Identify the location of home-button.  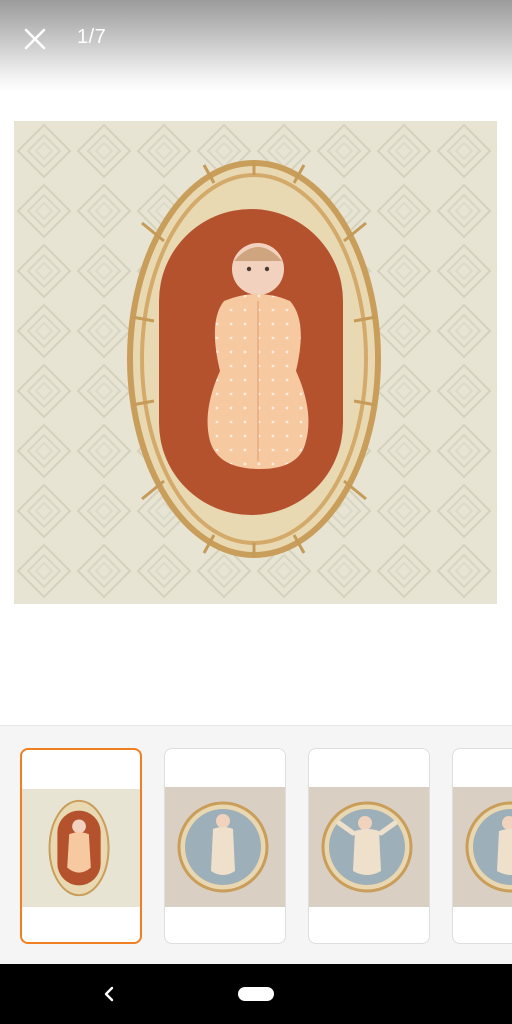
(256, 994).